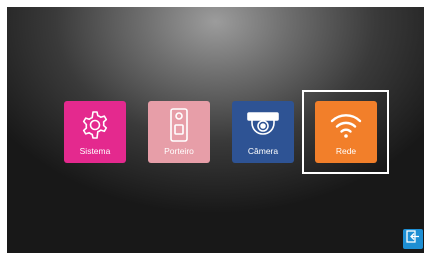 The image size is (427, 253). What do you see at coordinates (263, 125) in the screenshot?
I see `dome-camera-icon` at bounding box center [263, 125].